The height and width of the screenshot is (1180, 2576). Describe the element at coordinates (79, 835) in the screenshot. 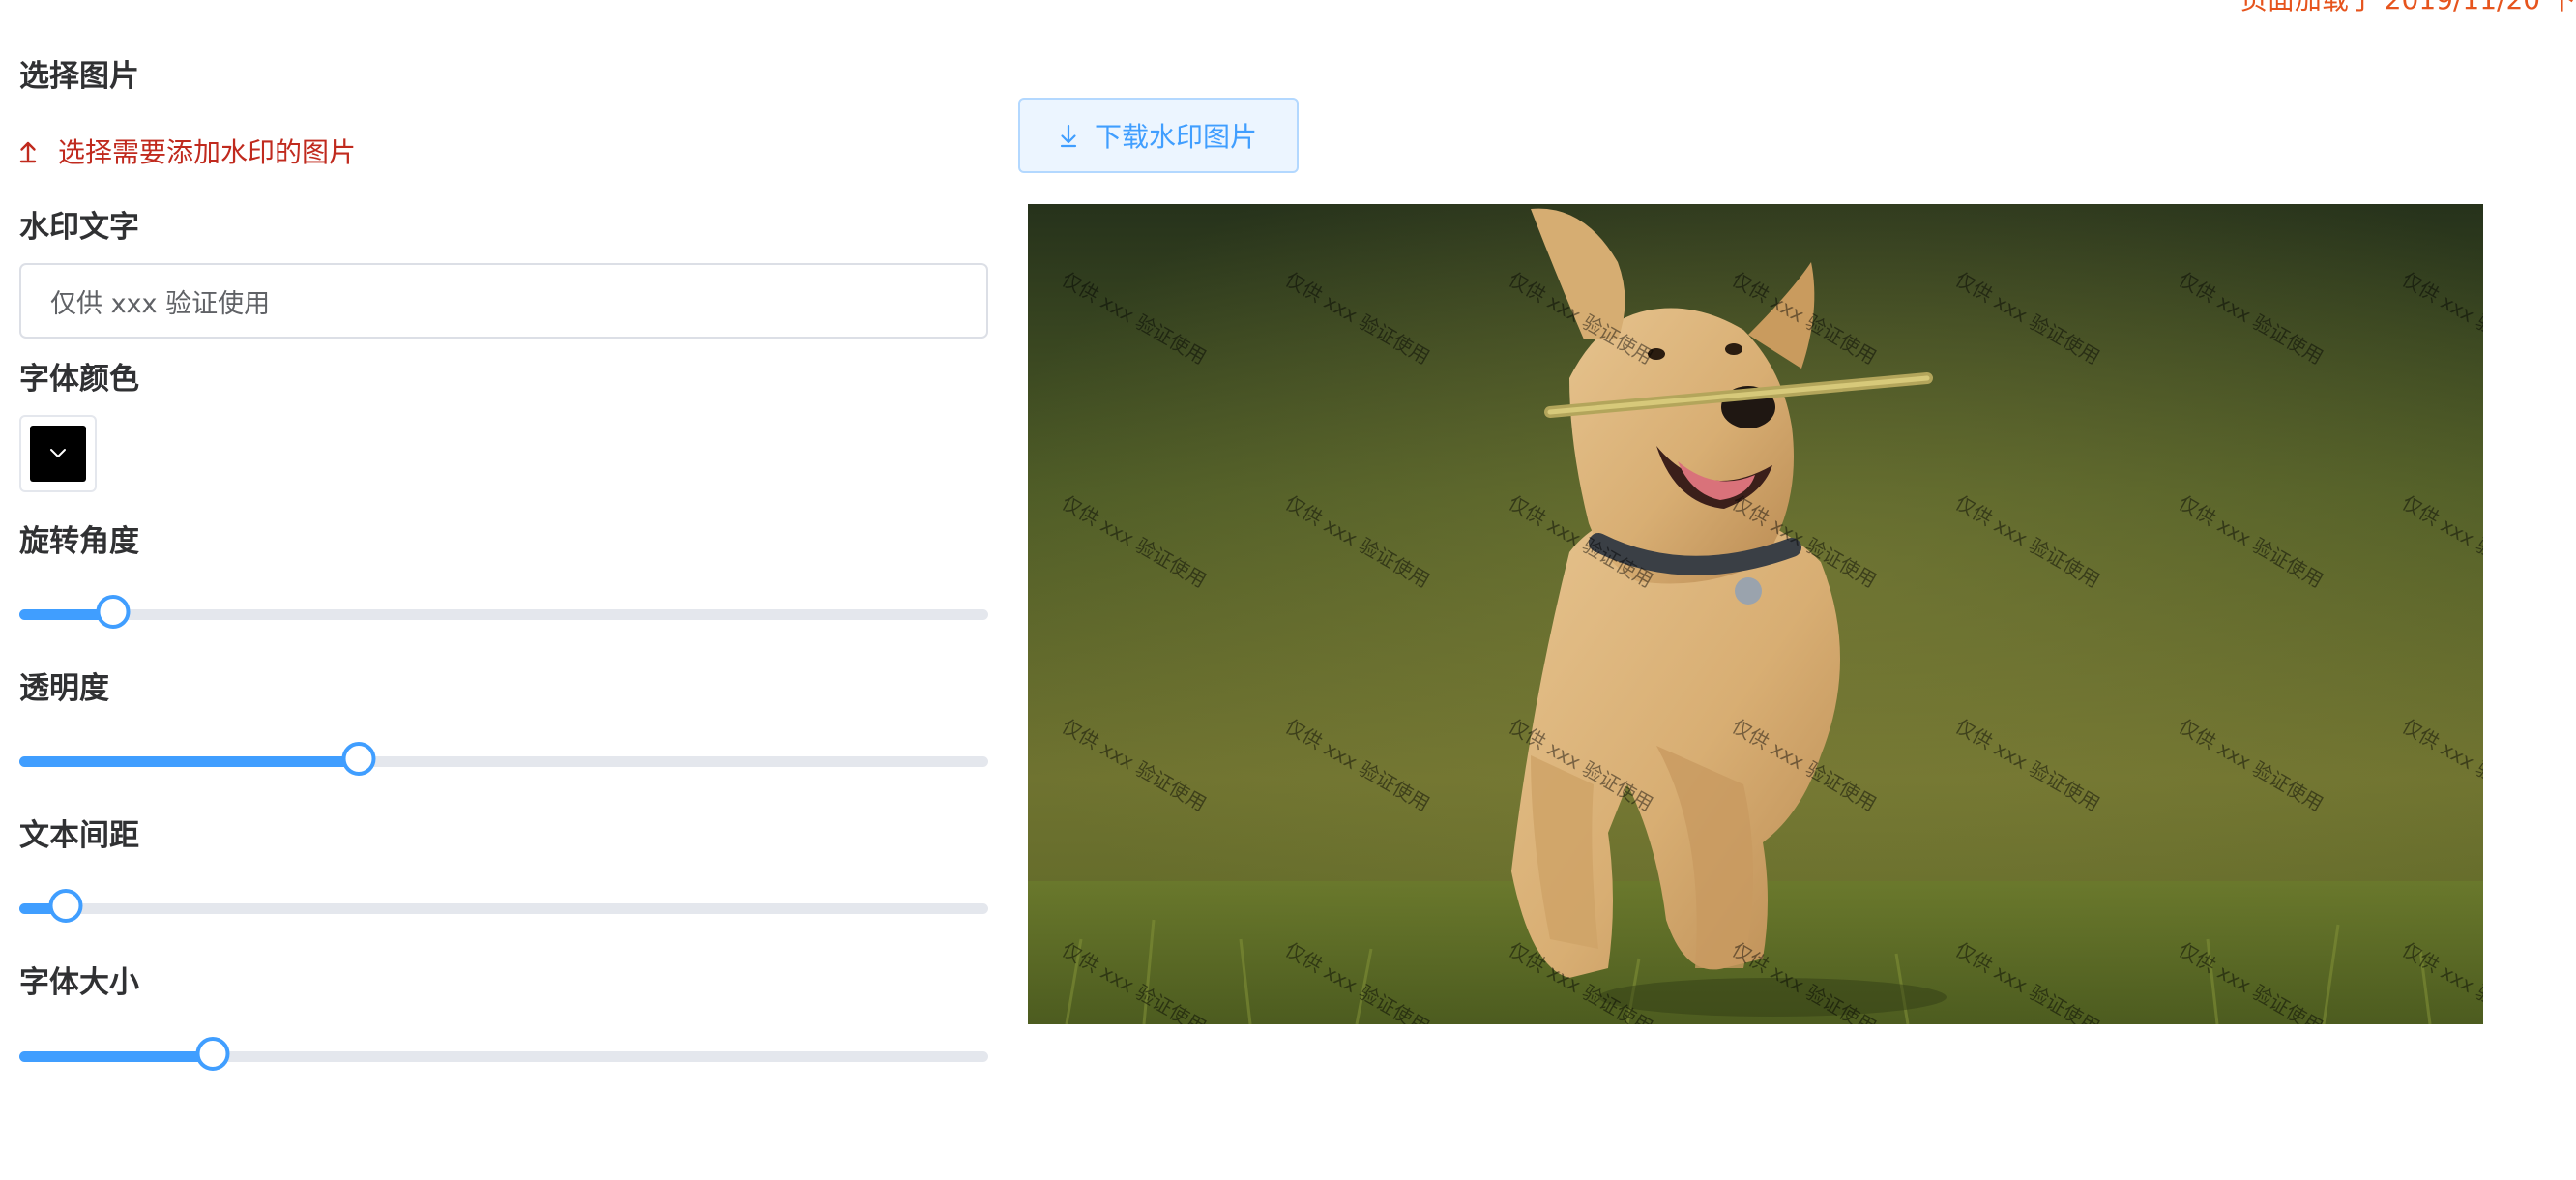

I see `text-spacing-label: 文本间距` at that location.